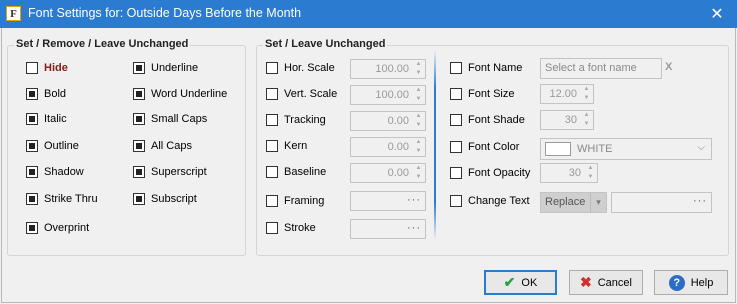 The height and width of the screenshot is (304, 737). I want to click on checkbox-hide: Hide, so click(47, 68).